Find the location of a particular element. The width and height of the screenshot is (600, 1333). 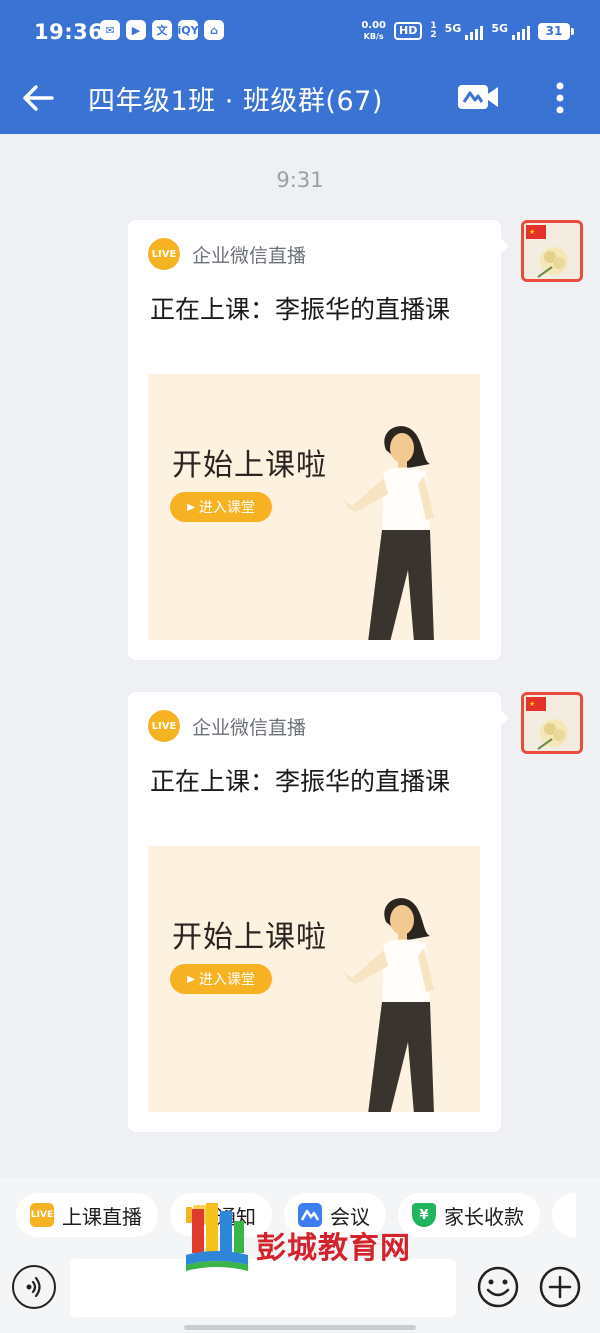

battery-icon: 31 is located at coordinates (556, 31).